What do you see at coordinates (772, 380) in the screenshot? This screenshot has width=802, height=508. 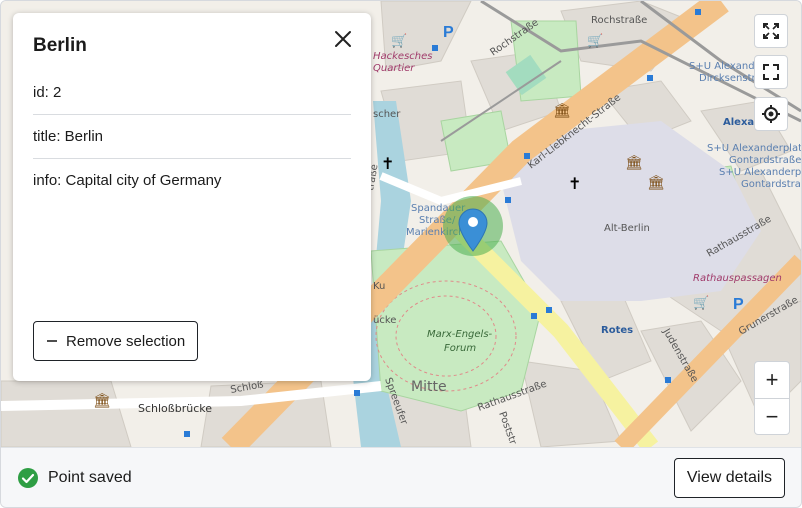 I see `zoom-in-button: +` at bounding box center [772, 380].